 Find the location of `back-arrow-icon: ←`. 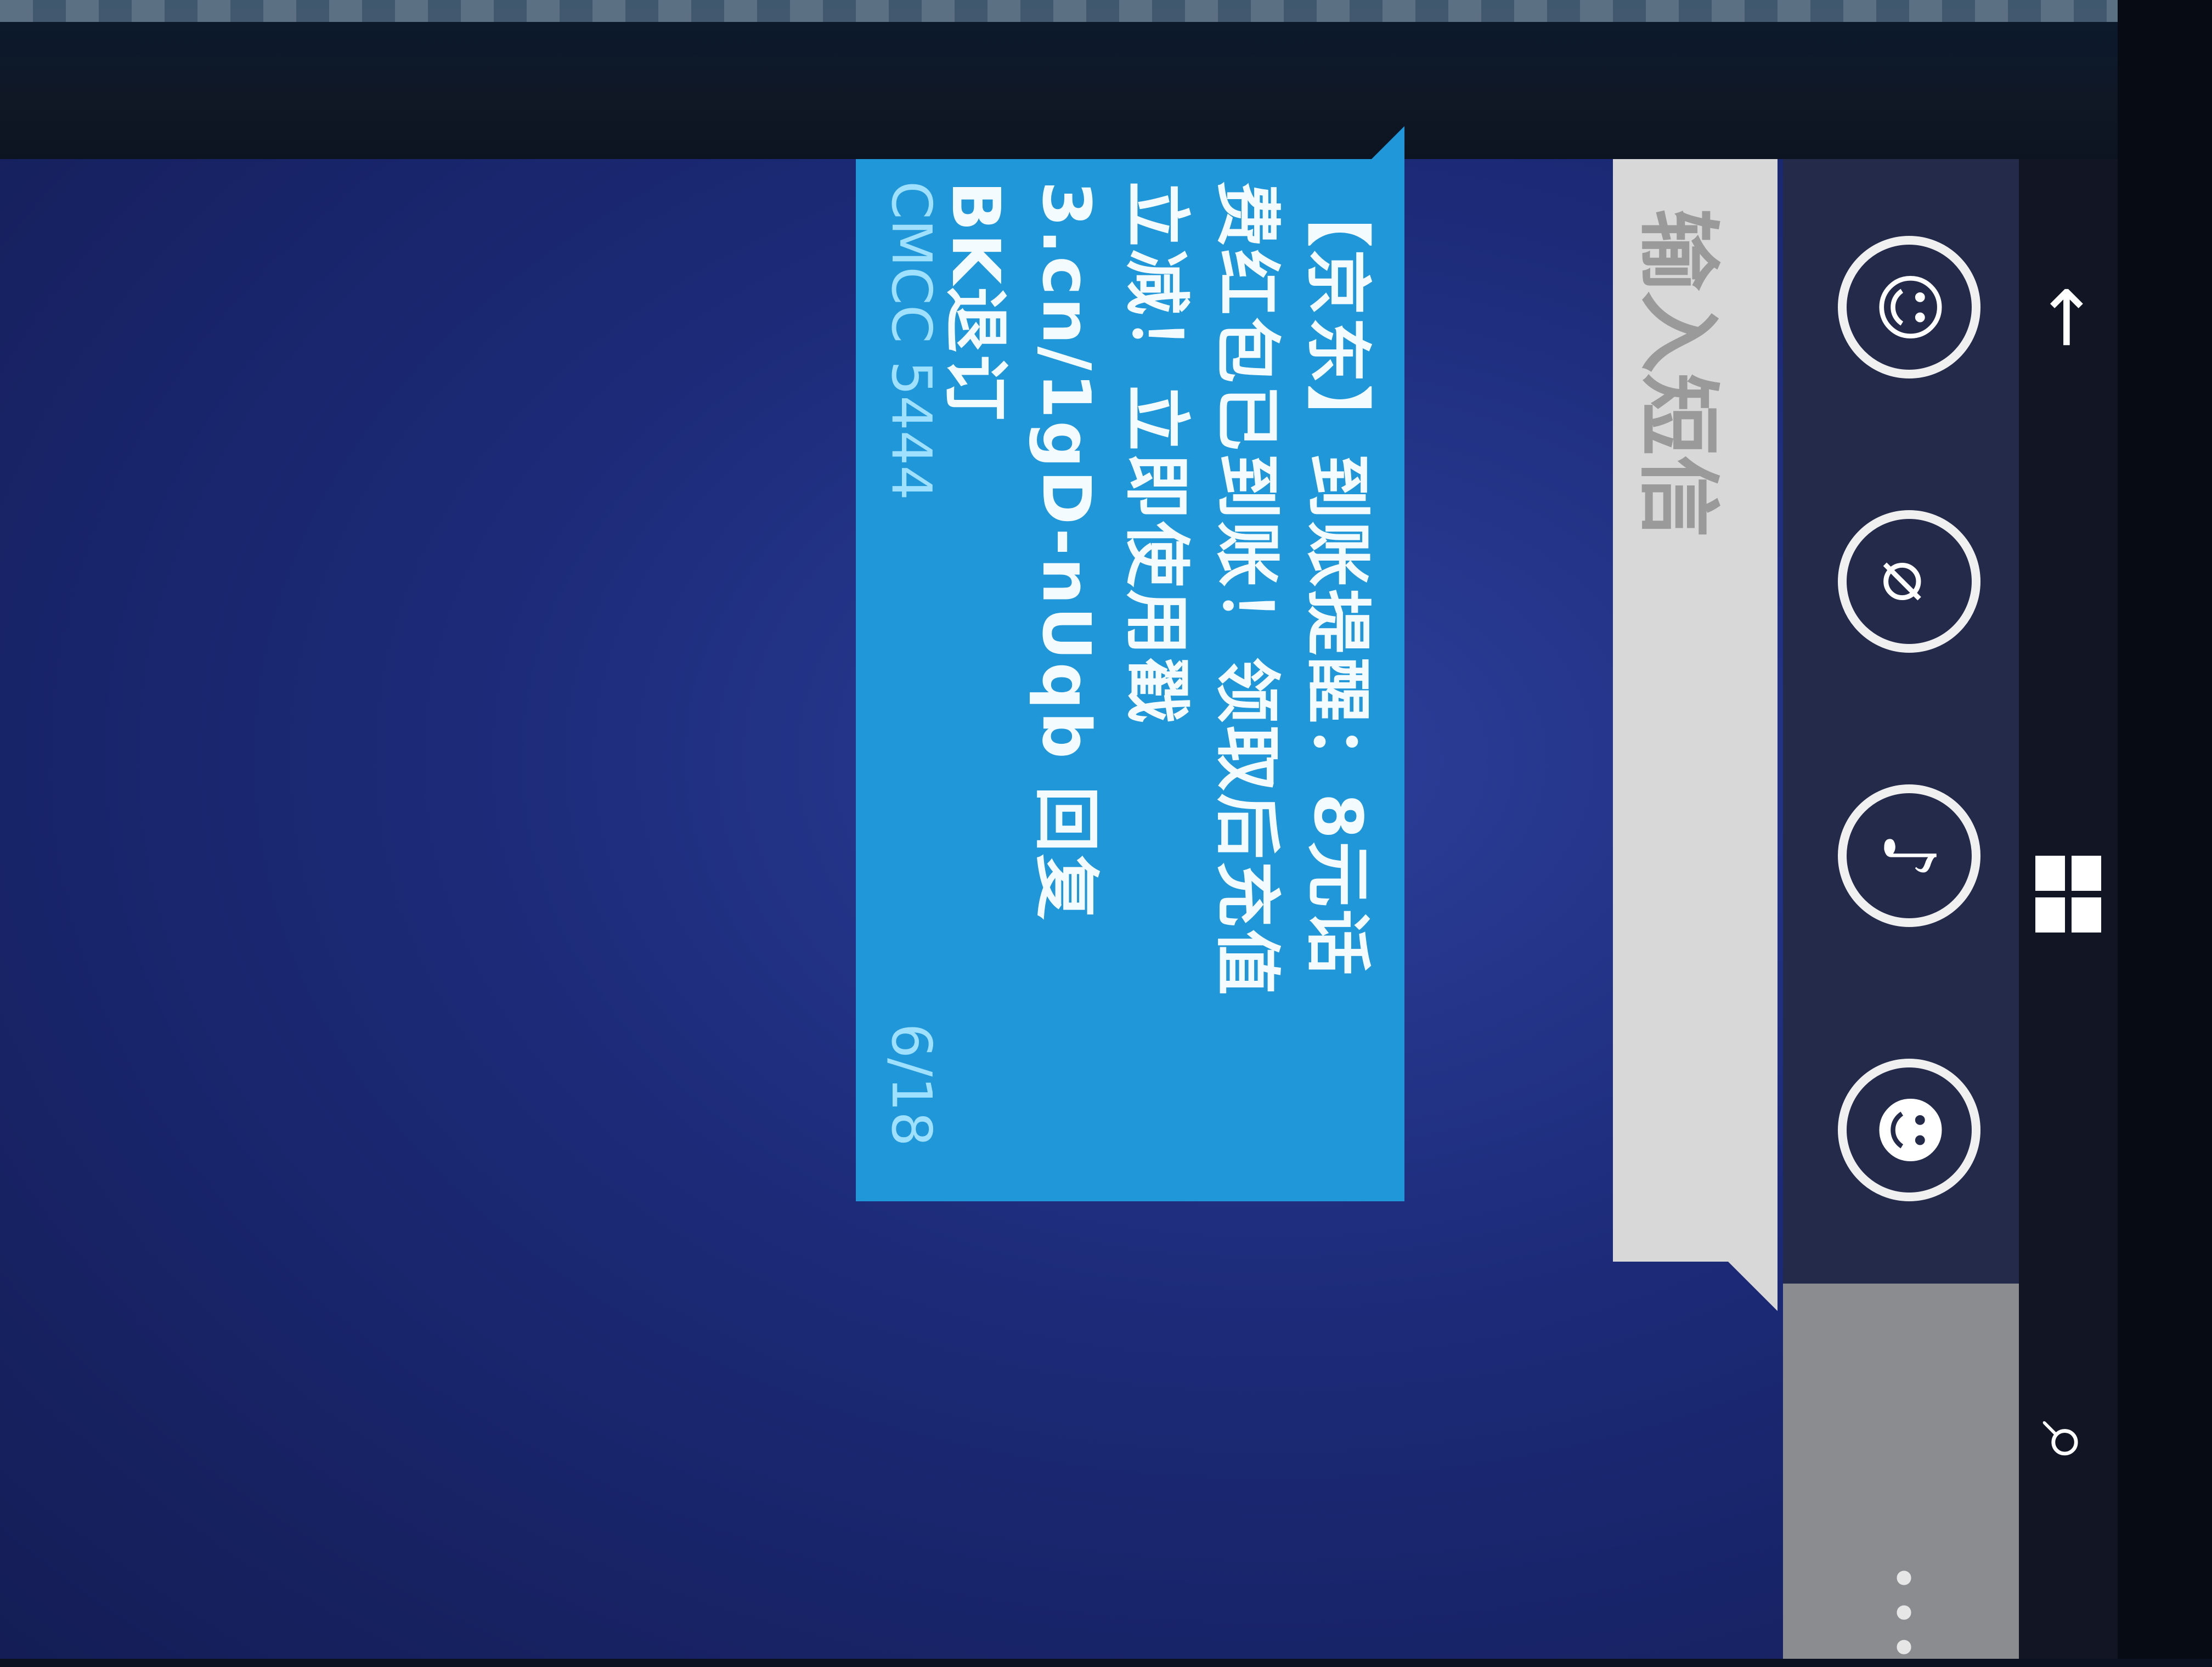

back-arrow-icon: ← is located at coordinates (2068, 317).